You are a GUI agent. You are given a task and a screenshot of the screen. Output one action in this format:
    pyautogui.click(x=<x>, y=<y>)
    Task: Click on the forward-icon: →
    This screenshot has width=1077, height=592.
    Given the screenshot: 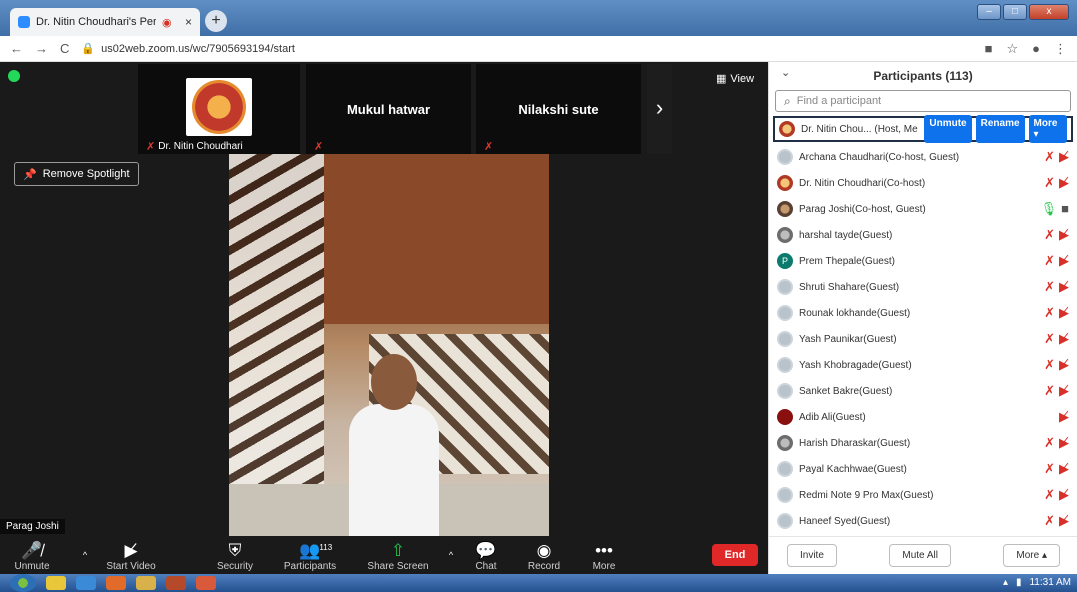 What is the action you would take?
    pyautogui.click(x=41, y=48)
    